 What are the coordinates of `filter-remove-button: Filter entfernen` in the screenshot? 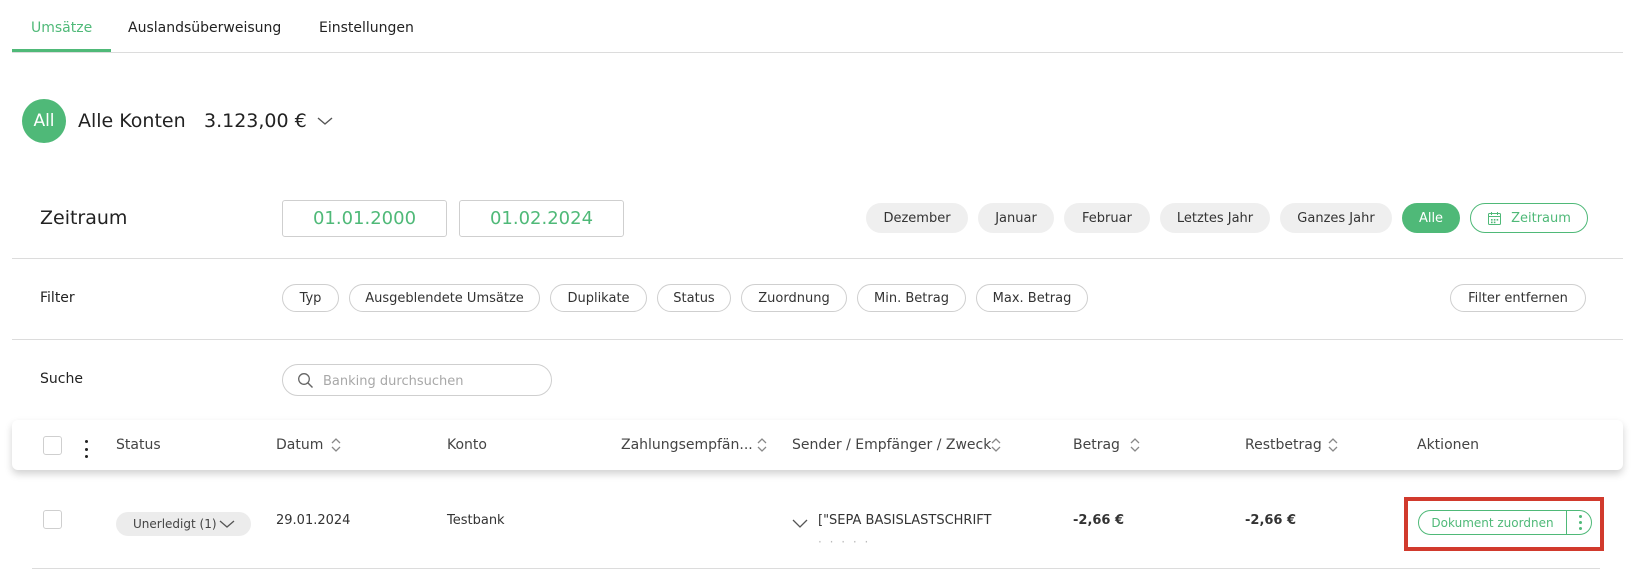 It's located at (1518, 298).